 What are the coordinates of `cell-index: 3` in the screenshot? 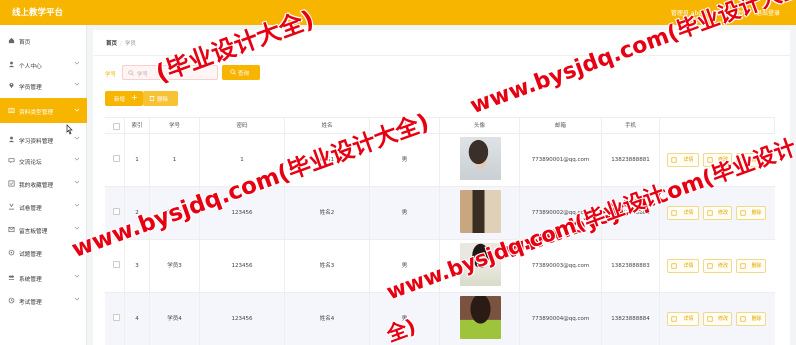 It's located at (137, 266).